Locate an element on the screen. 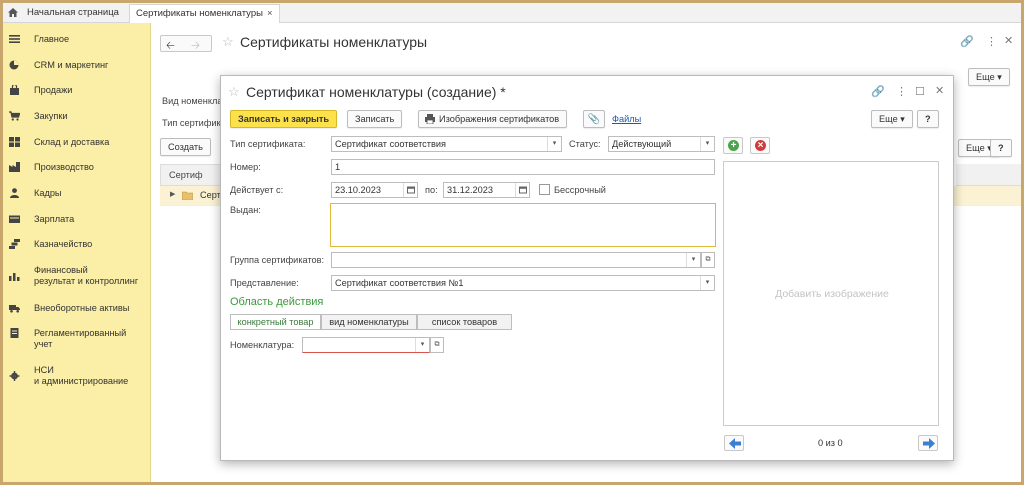 This screenshot has width=1024, height=485. sidebar-item-label: Внеоборотные активы is located at coordinates (82, 308).